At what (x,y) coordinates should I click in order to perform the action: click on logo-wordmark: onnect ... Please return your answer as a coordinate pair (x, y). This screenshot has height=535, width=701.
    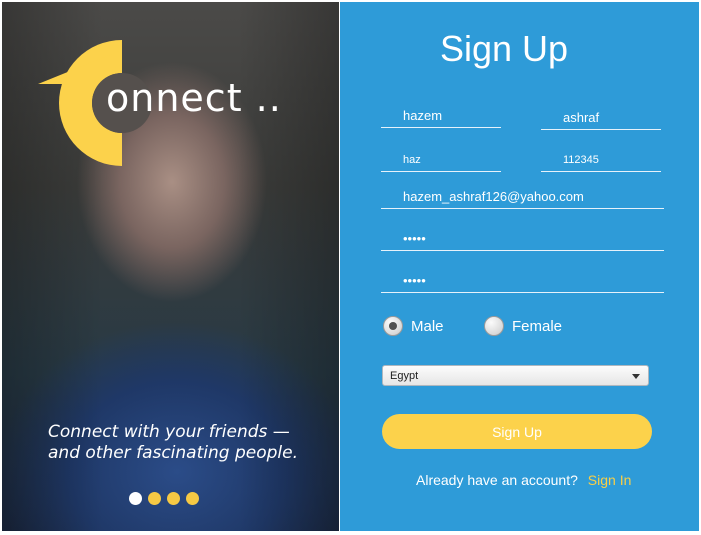
    Looking at the image, I should click on (194, 98).